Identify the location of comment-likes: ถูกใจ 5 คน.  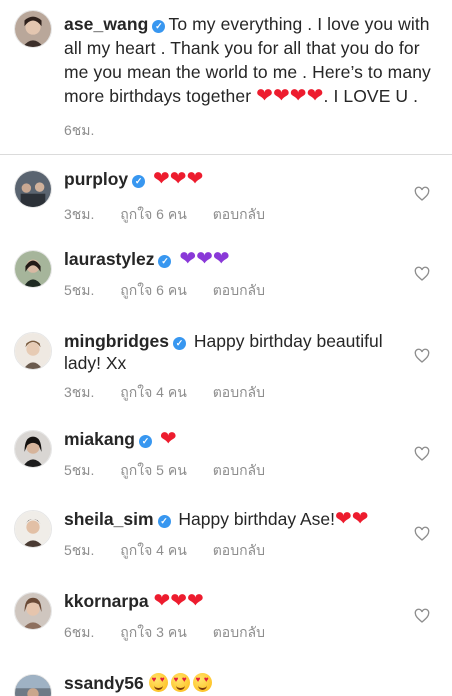
(153, 470).